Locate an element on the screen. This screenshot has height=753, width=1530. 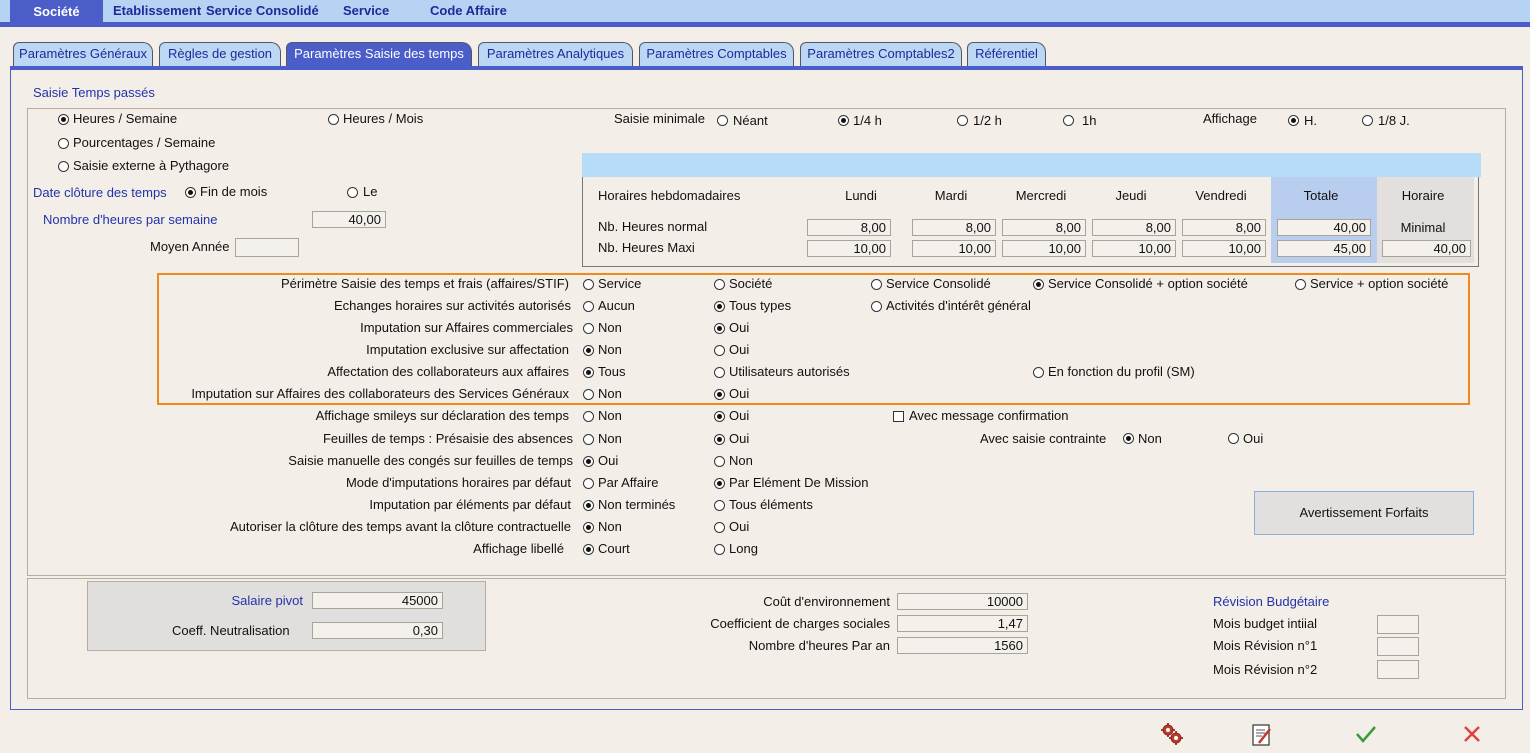
salaire-pivot-field: 45000 is located at coordinates (377, 600).